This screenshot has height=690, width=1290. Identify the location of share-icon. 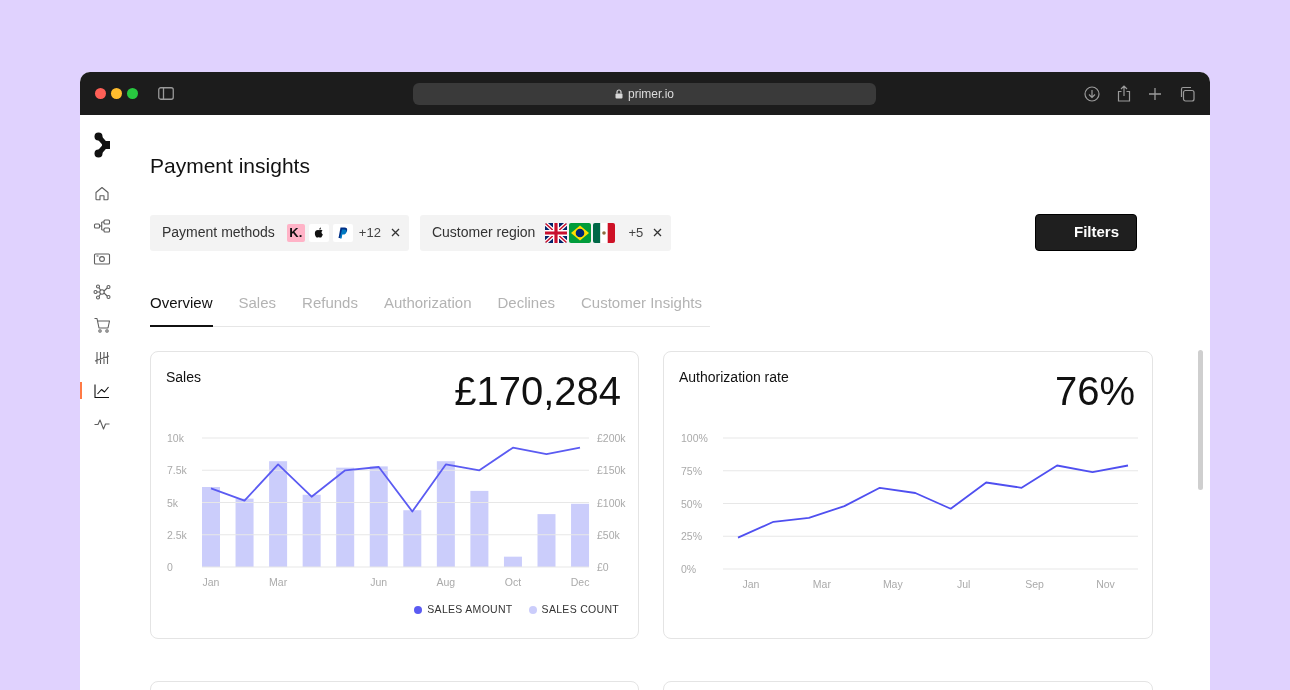
(1124, 93).